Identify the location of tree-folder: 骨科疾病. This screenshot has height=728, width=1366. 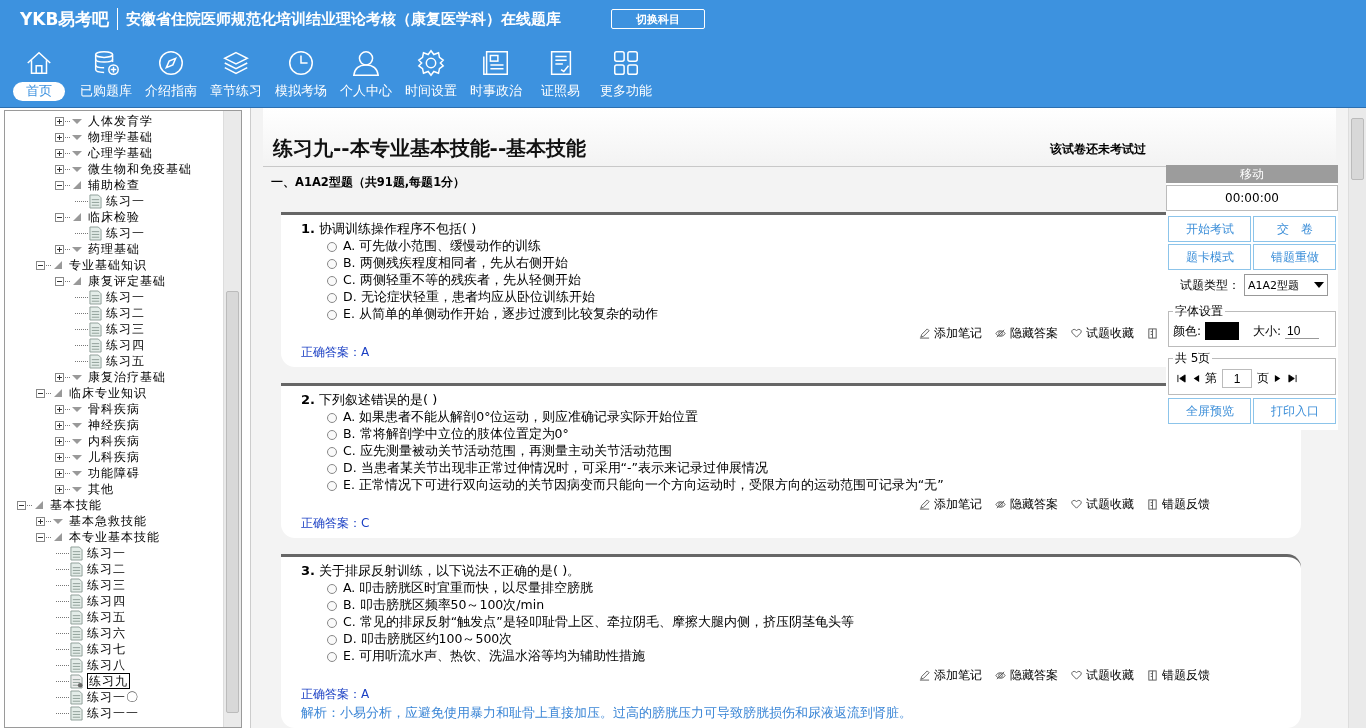
(114, 409).